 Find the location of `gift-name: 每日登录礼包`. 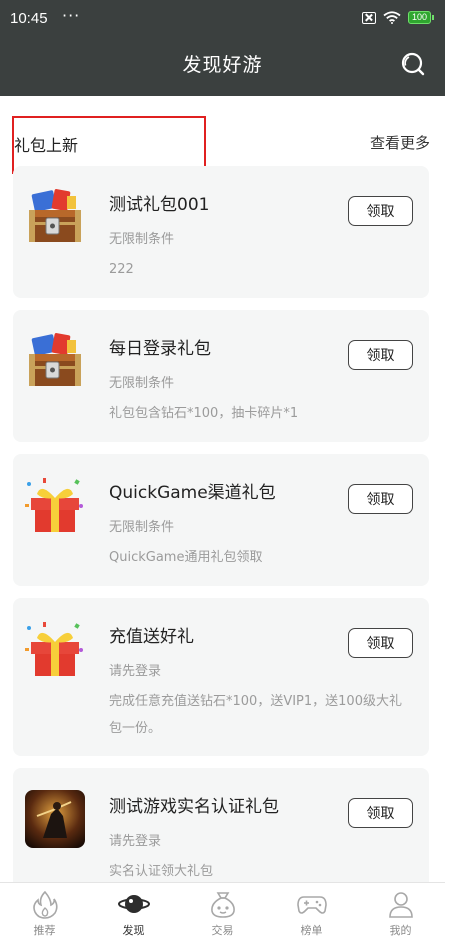

gift-name: 每日登录礼包 is located at coordinates (160, 349).